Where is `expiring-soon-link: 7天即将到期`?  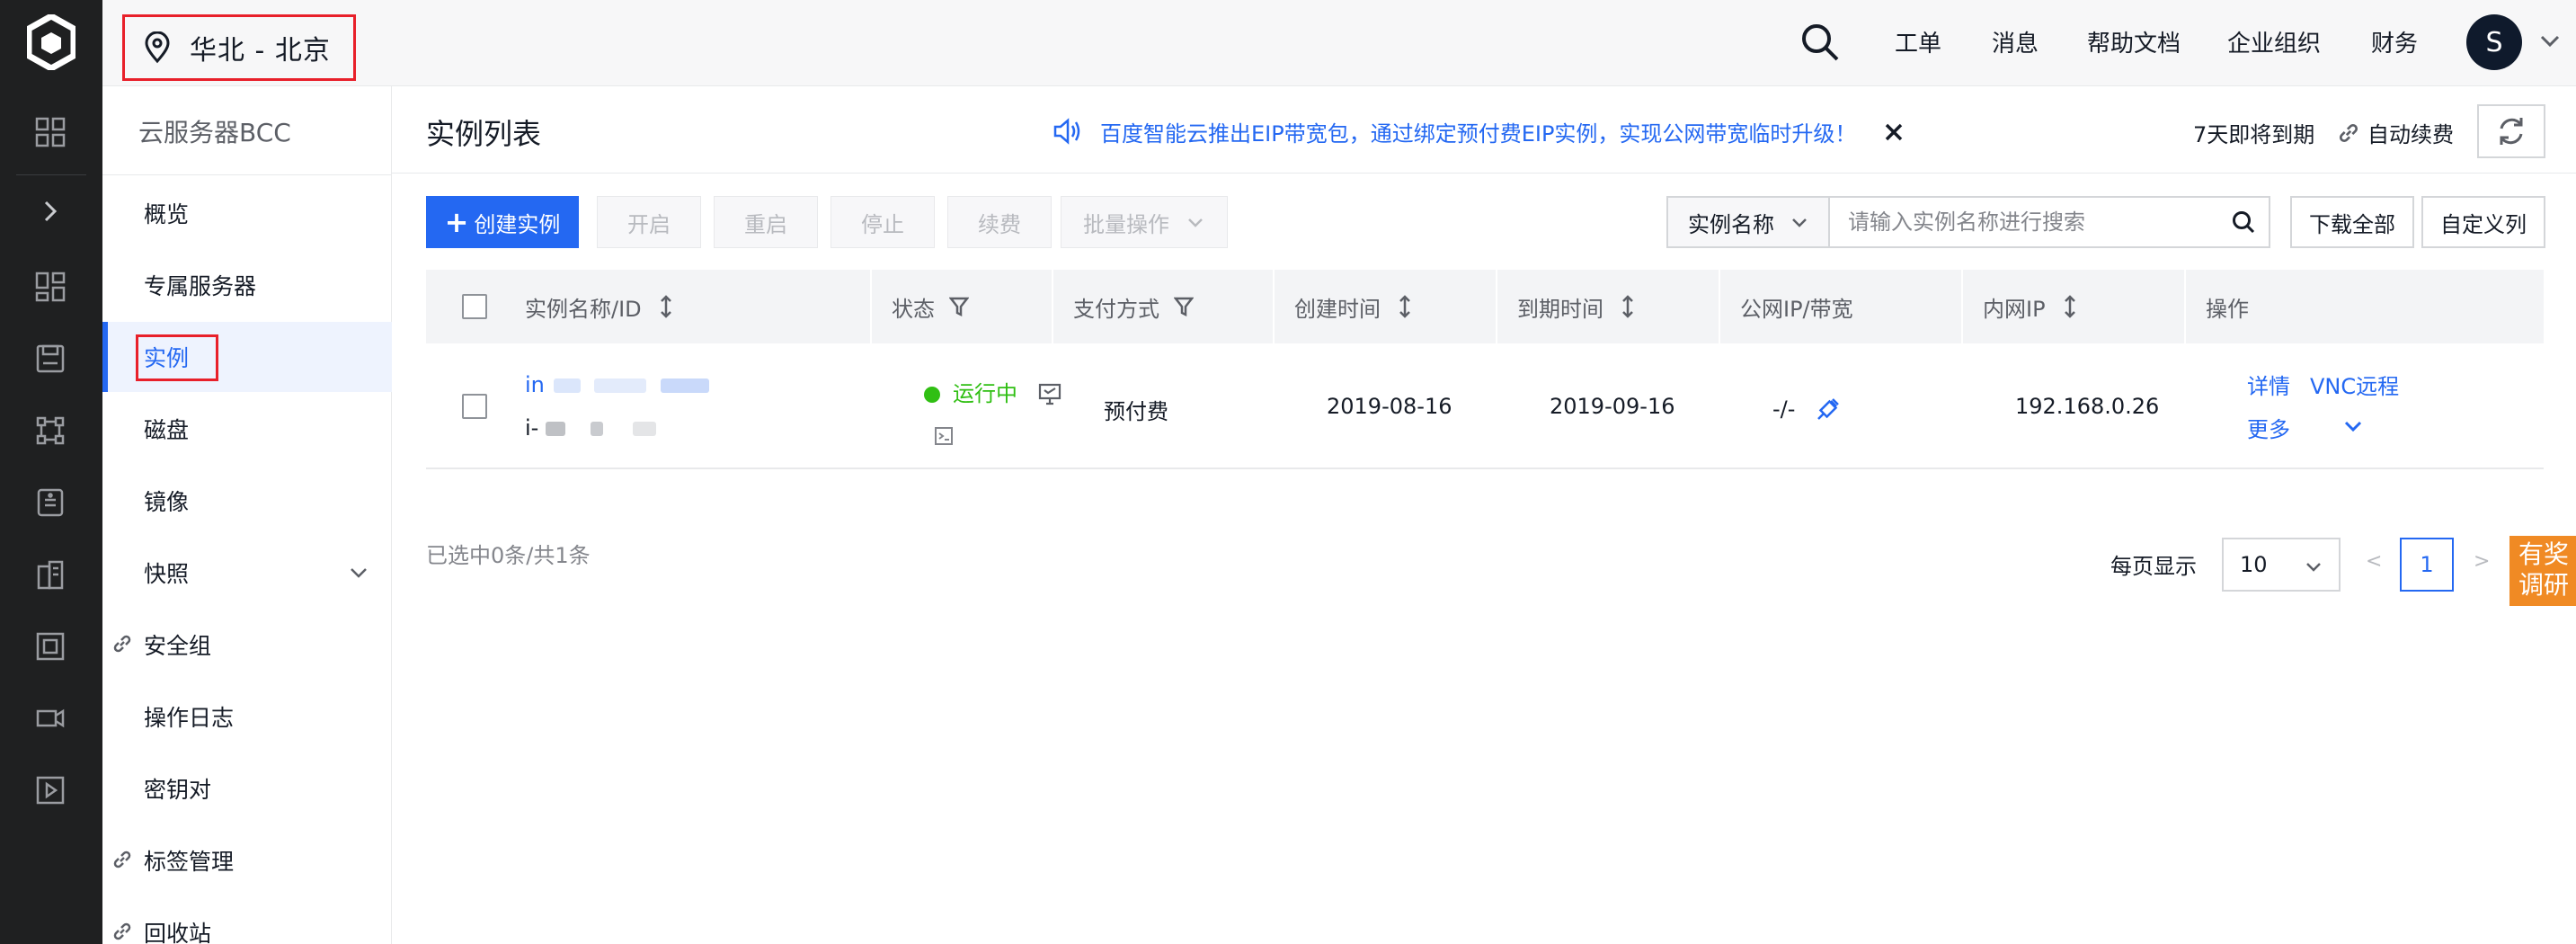 expiring-soon-link: 7天即将到期 is located at coordinates (2253, 132).